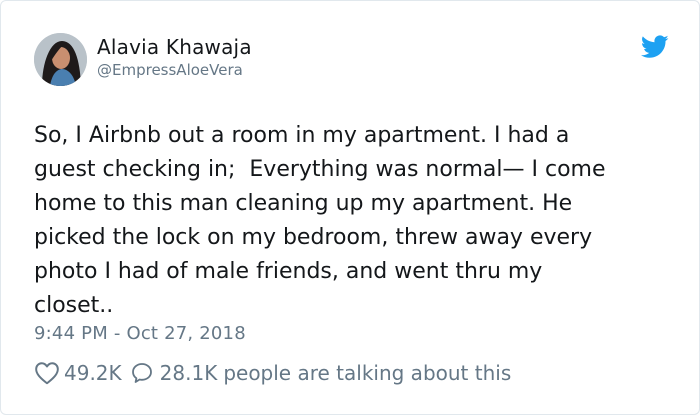 The width and height of the screenshot is (700, 415). I want to click on twitter-bird-icon, so click(654, 47).